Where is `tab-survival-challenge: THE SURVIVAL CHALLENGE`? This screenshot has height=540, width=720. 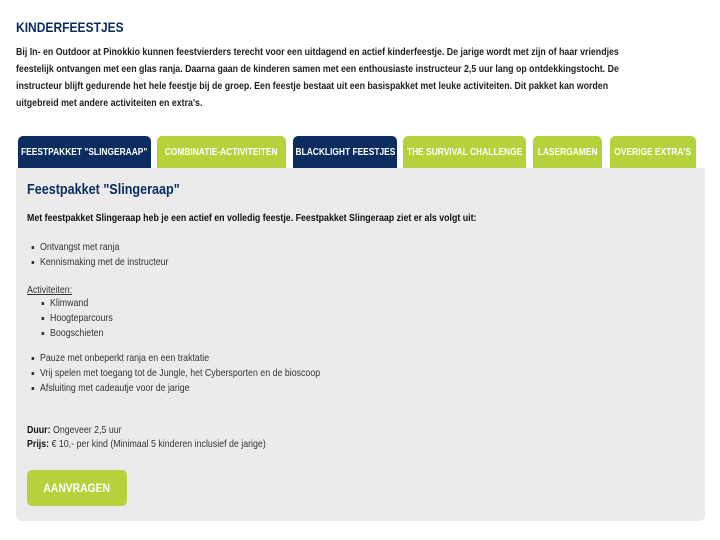 tab-survival-challenge: THE SURVIVAL CHALLENGE is located at coordinates (464, 152).